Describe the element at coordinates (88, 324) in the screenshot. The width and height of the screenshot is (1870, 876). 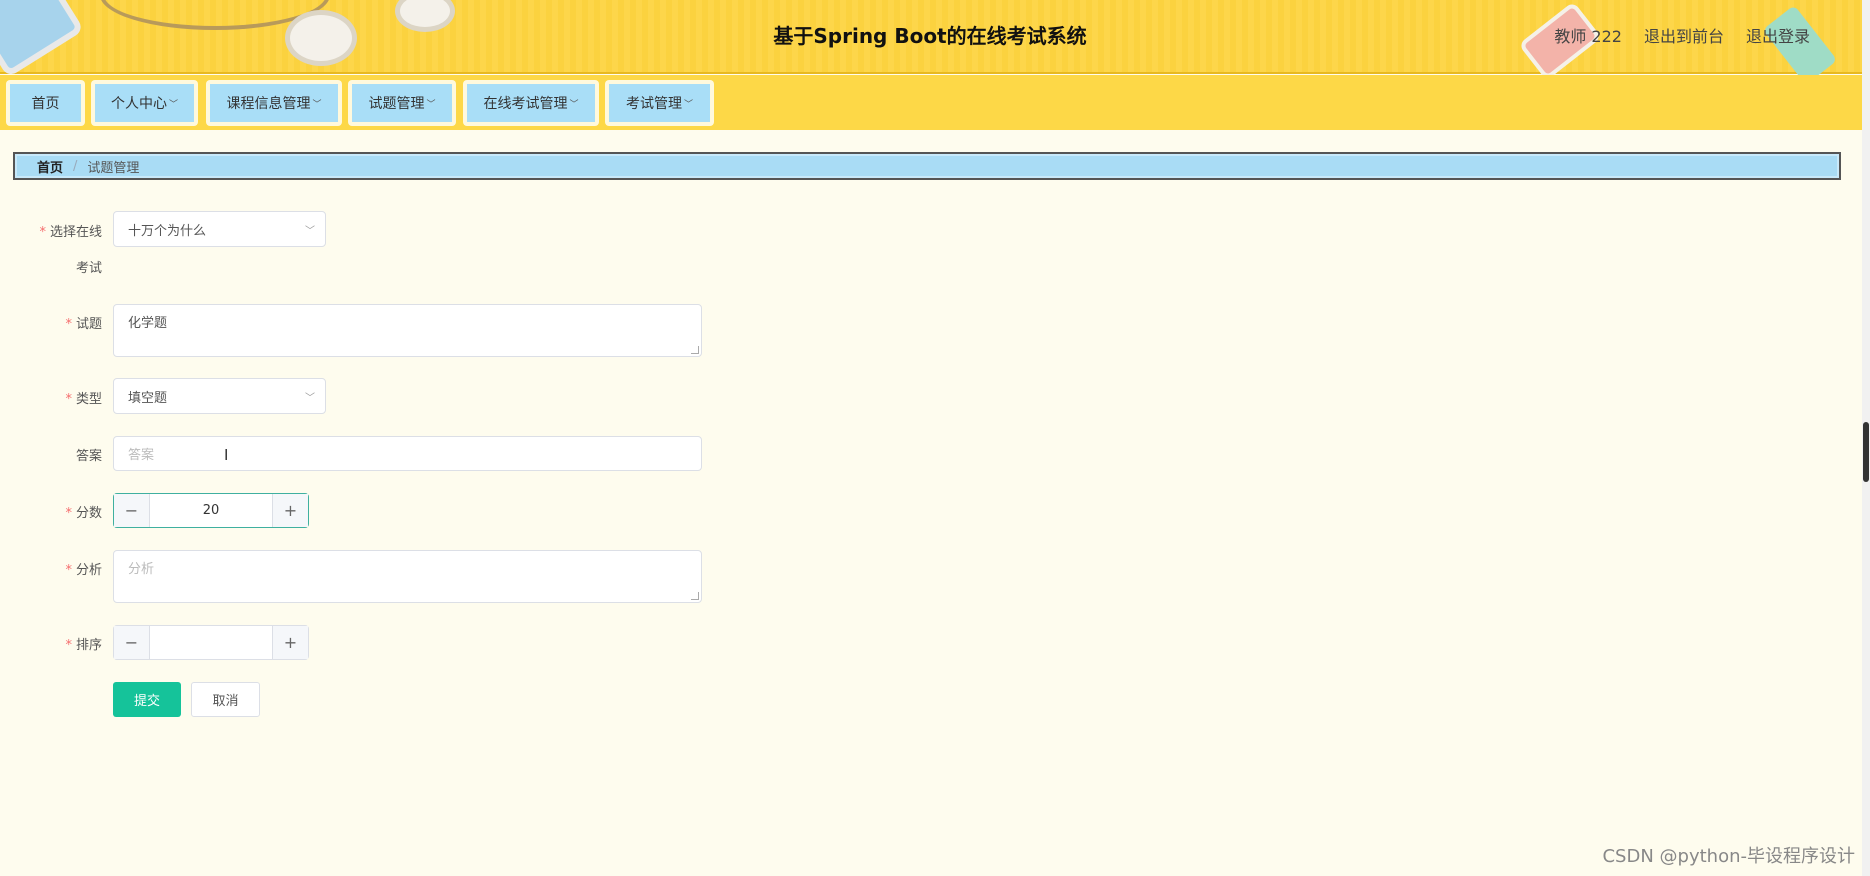
I see `question-label-text: 试题` at that location.